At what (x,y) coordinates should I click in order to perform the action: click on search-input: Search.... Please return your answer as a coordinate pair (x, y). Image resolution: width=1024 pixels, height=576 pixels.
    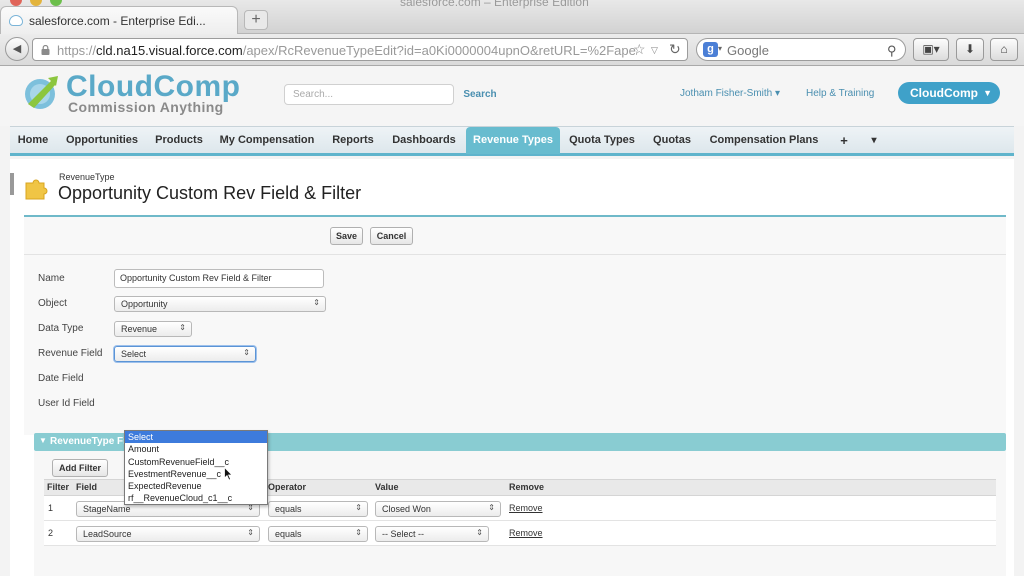
    Looking at the image, I should click on (369, 94).